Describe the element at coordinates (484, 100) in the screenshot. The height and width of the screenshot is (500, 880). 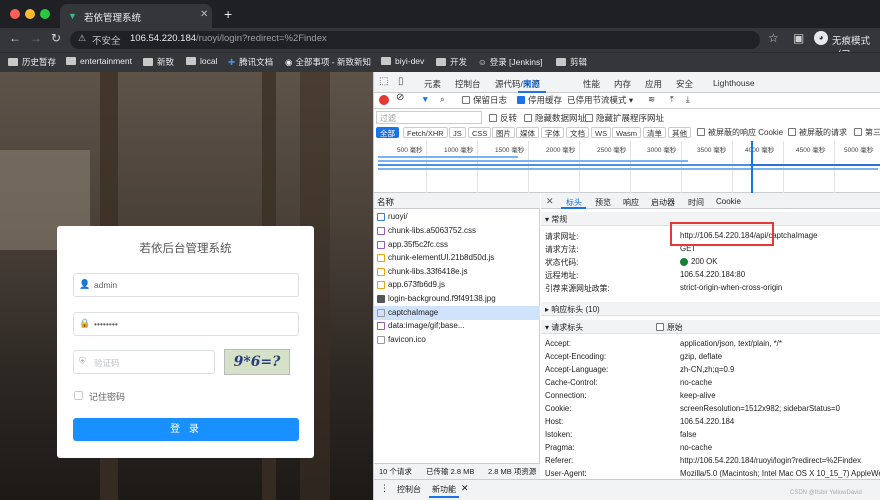
I see `preserve-log-checkbox: 保留日志` at that location.